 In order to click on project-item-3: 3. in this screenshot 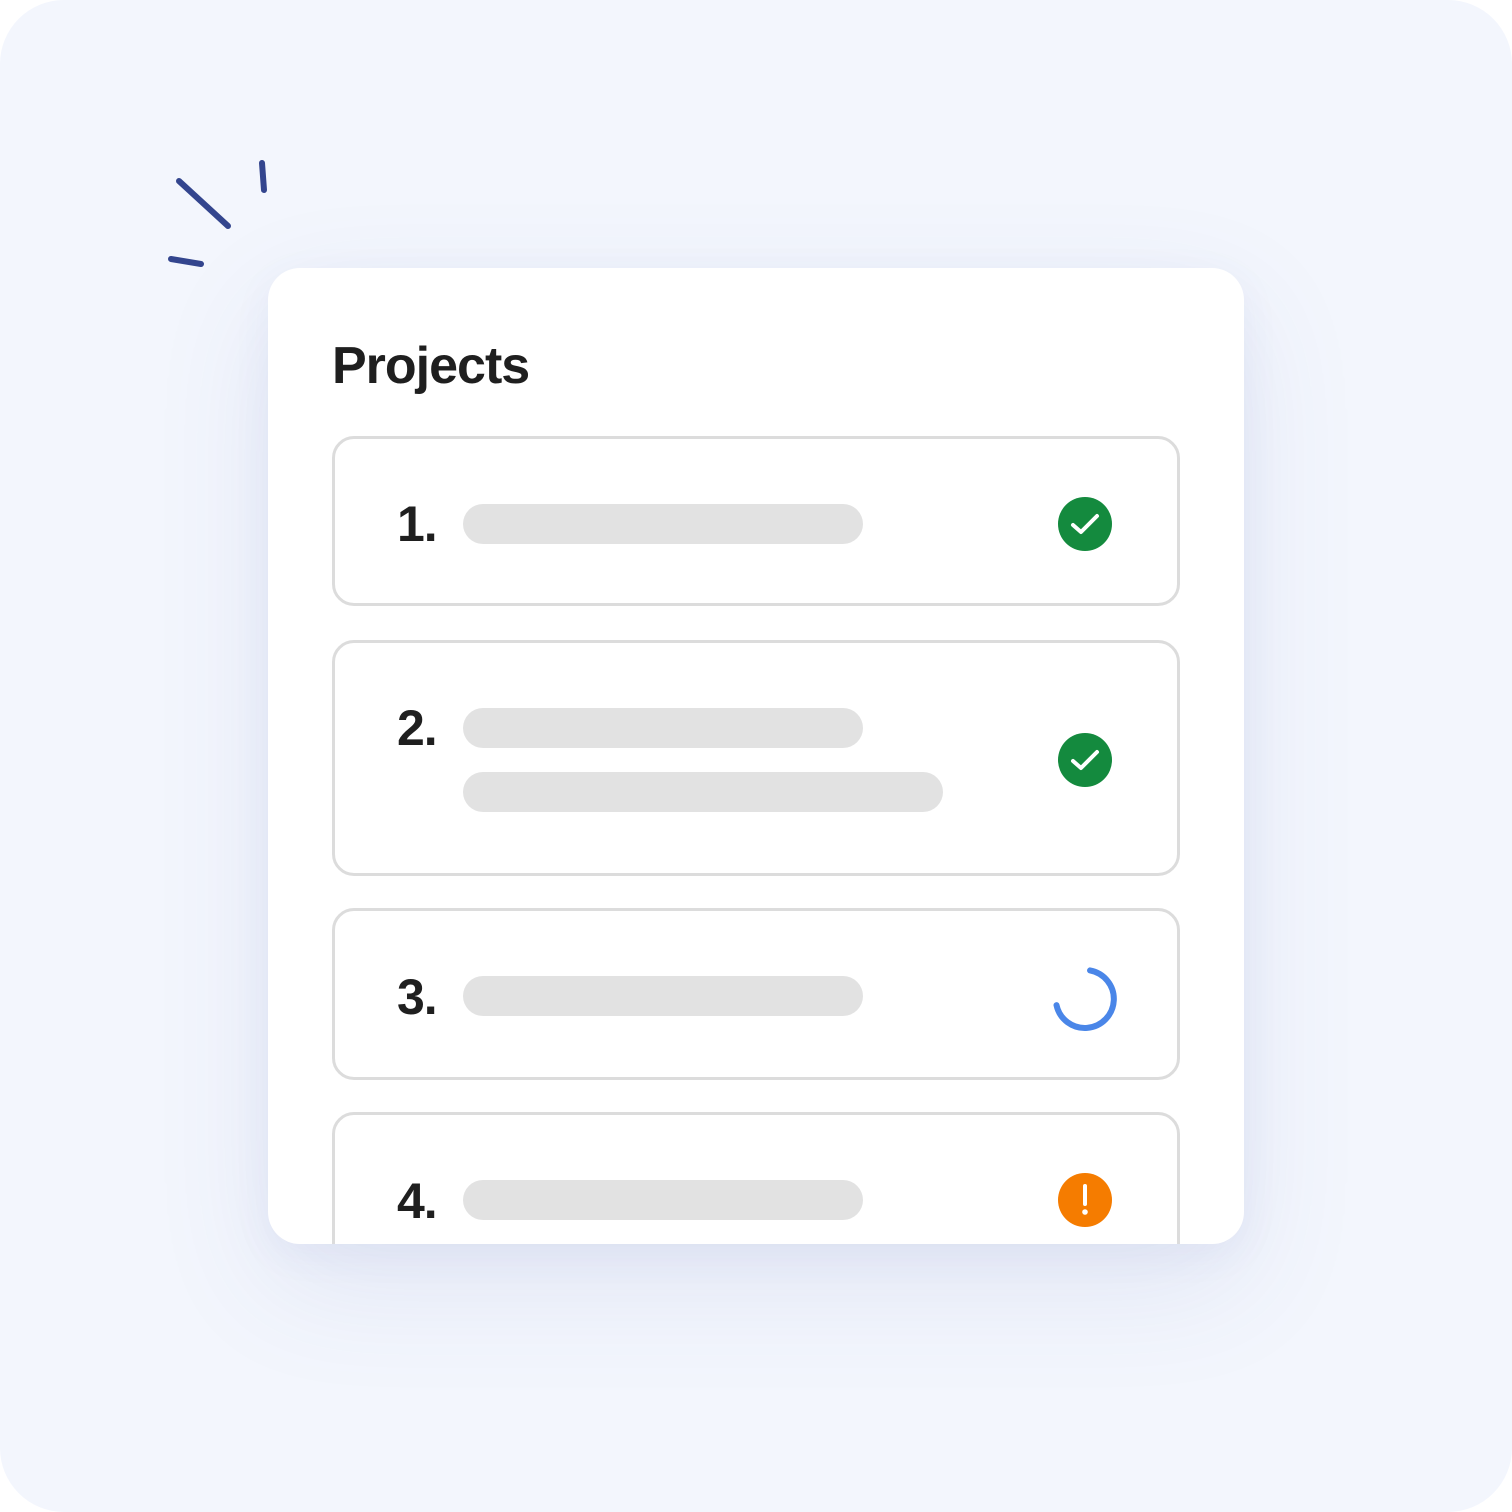, I will do `click(756, 994)`.